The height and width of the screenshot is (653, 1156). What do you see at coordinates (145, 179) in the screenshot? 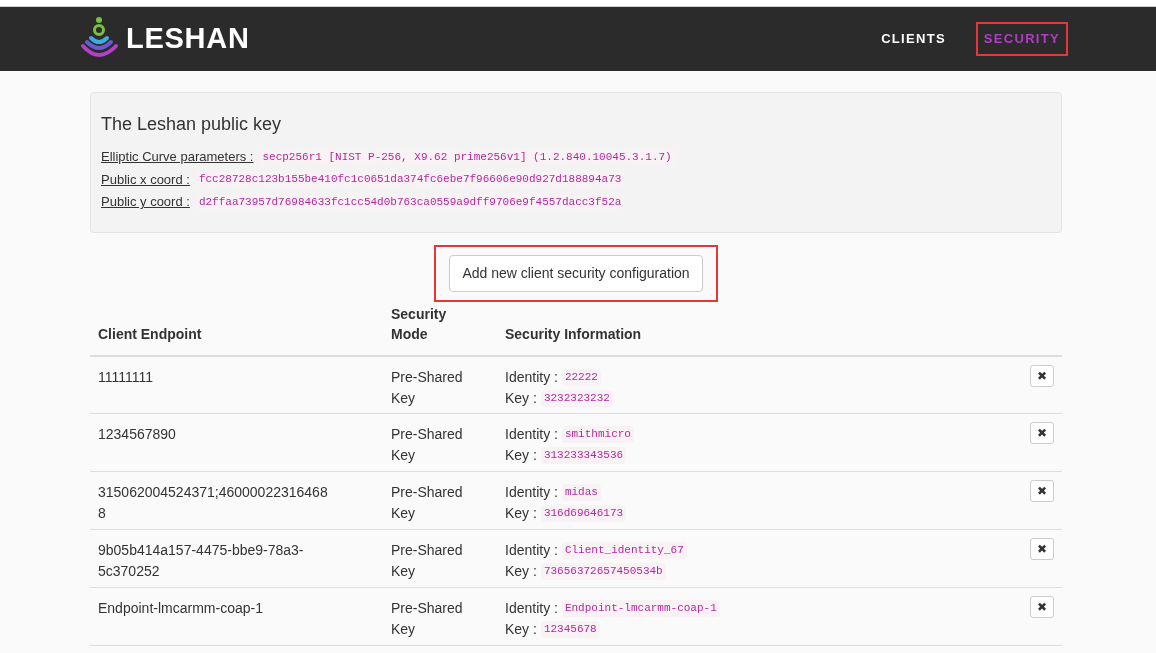
I see `field-label: Public x coord :` at bounding box center [145, 179].